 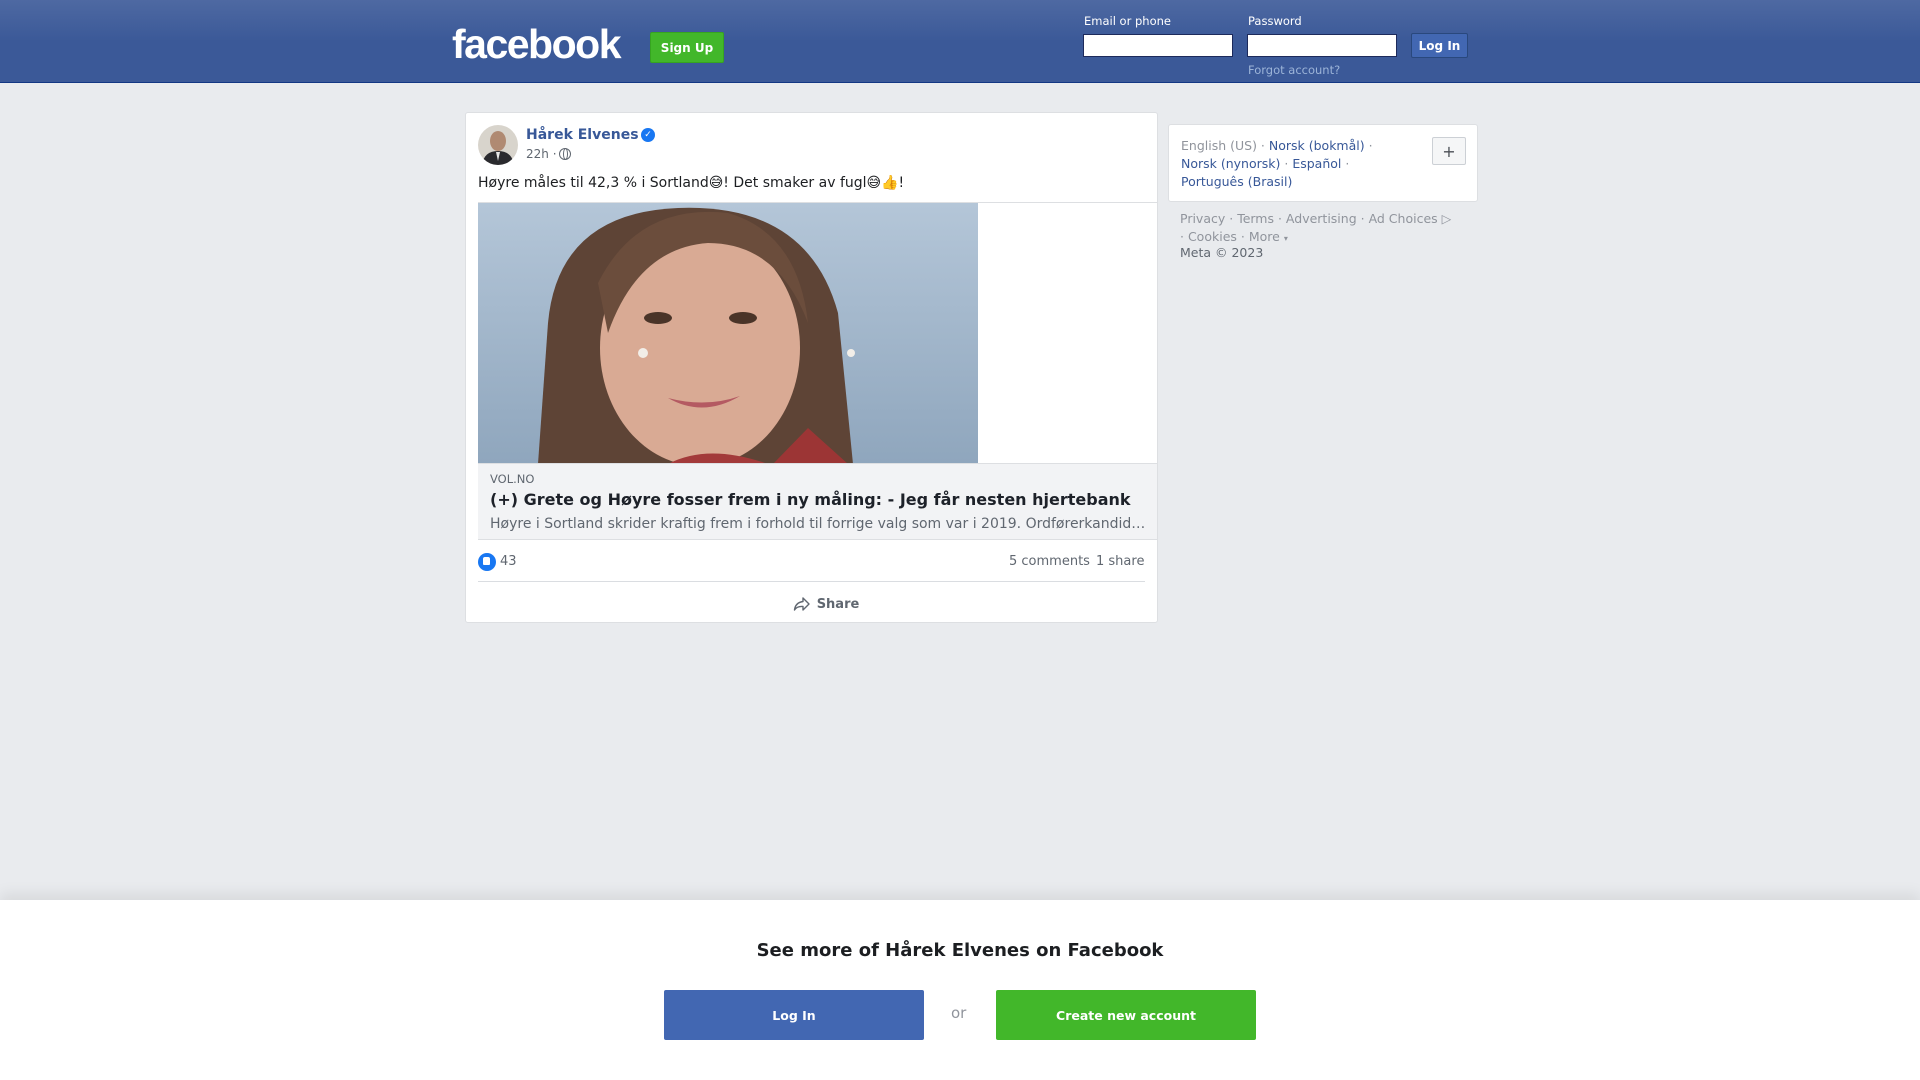 What do you see at coordinates (960, 950) in the screenshot?
I see `banner-title: See more of Hårek Elvenes on Facebook` at bounding box center [960, 950].